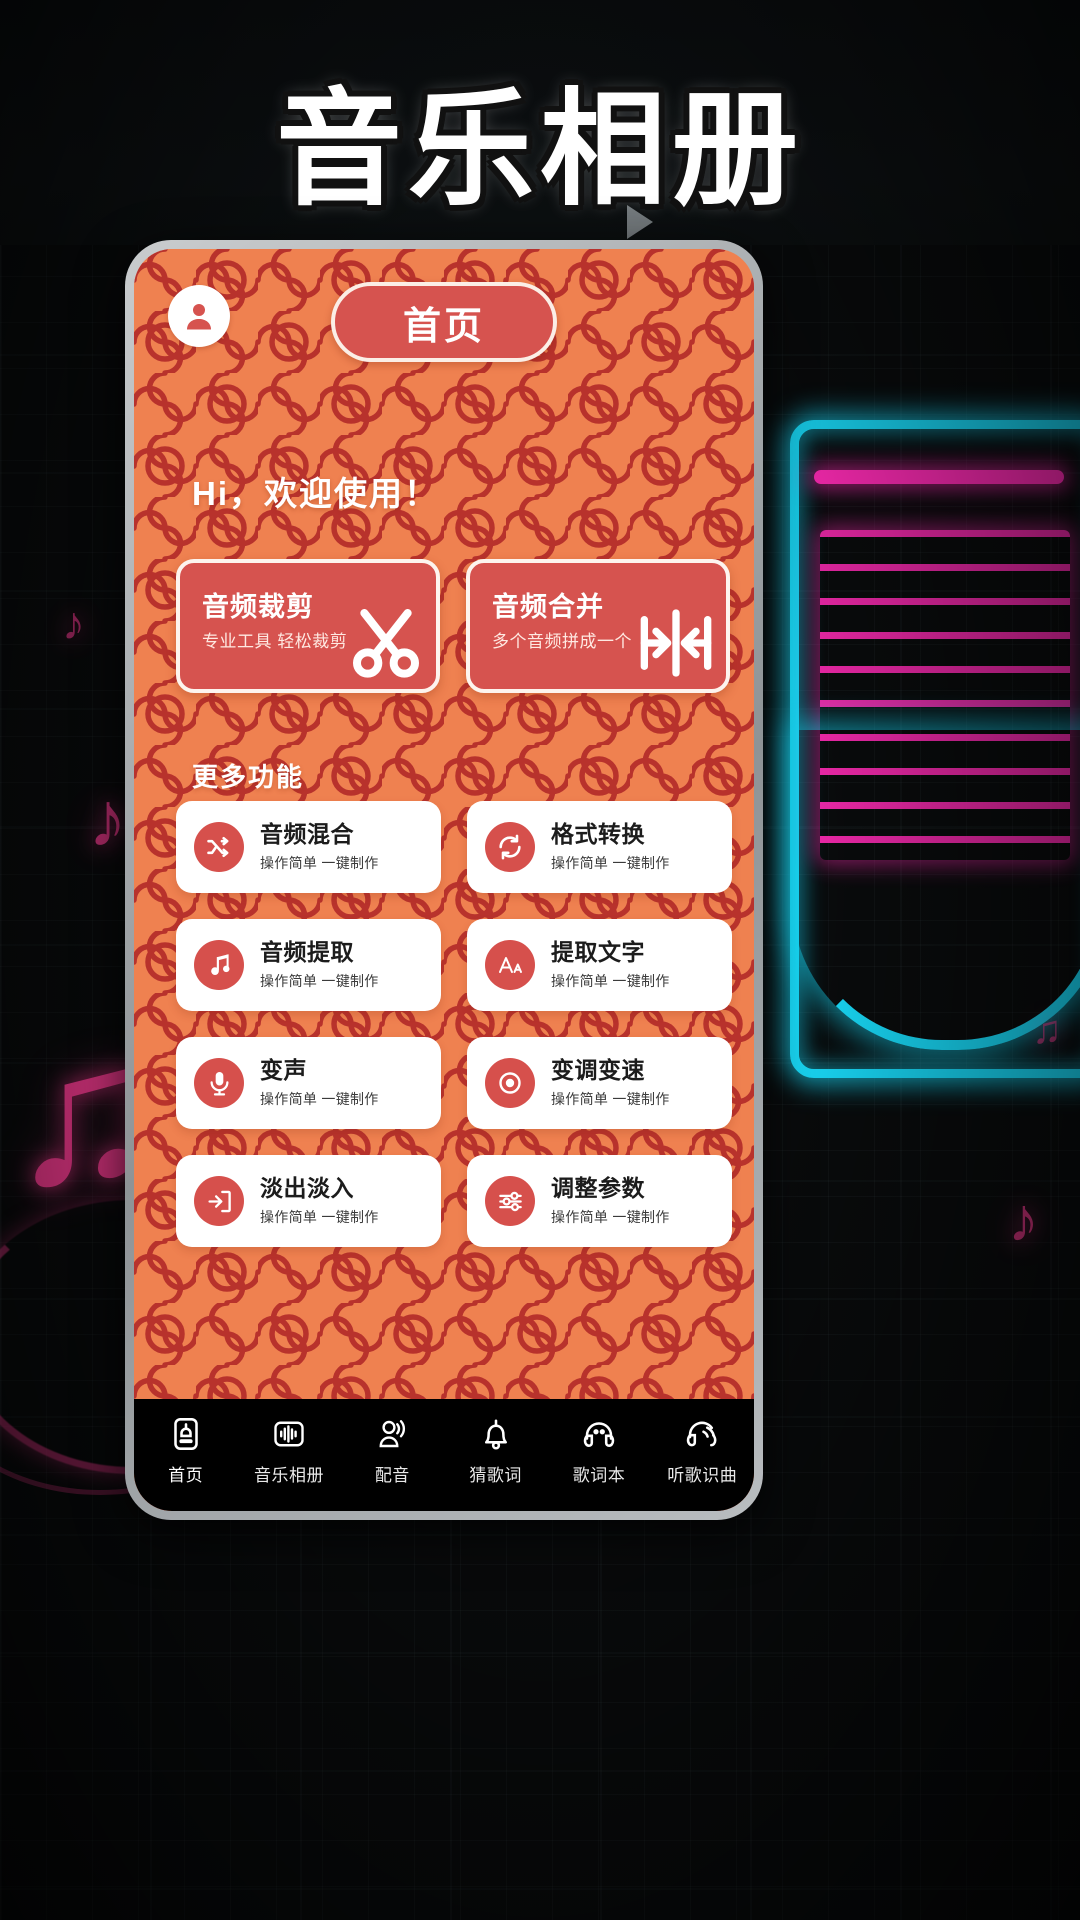 Image resolution: width=1080 pixels, height=1920 pixels. I want to click on tool-title: 格式转换, so click(598, 834).